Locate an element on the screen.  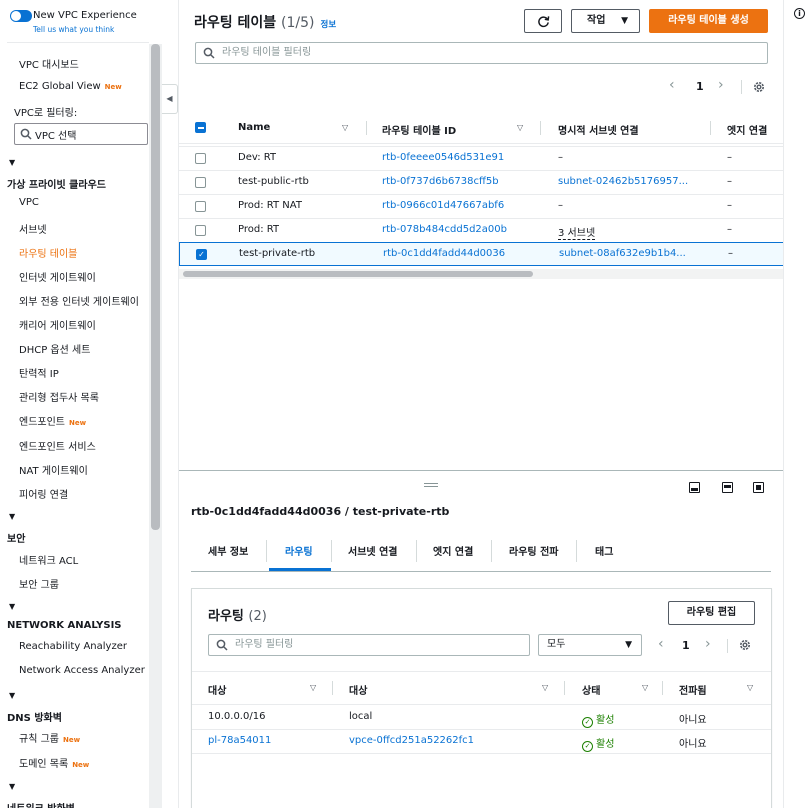
collapse-sidebar-button: ◀ is located at coordinates (170, 99).